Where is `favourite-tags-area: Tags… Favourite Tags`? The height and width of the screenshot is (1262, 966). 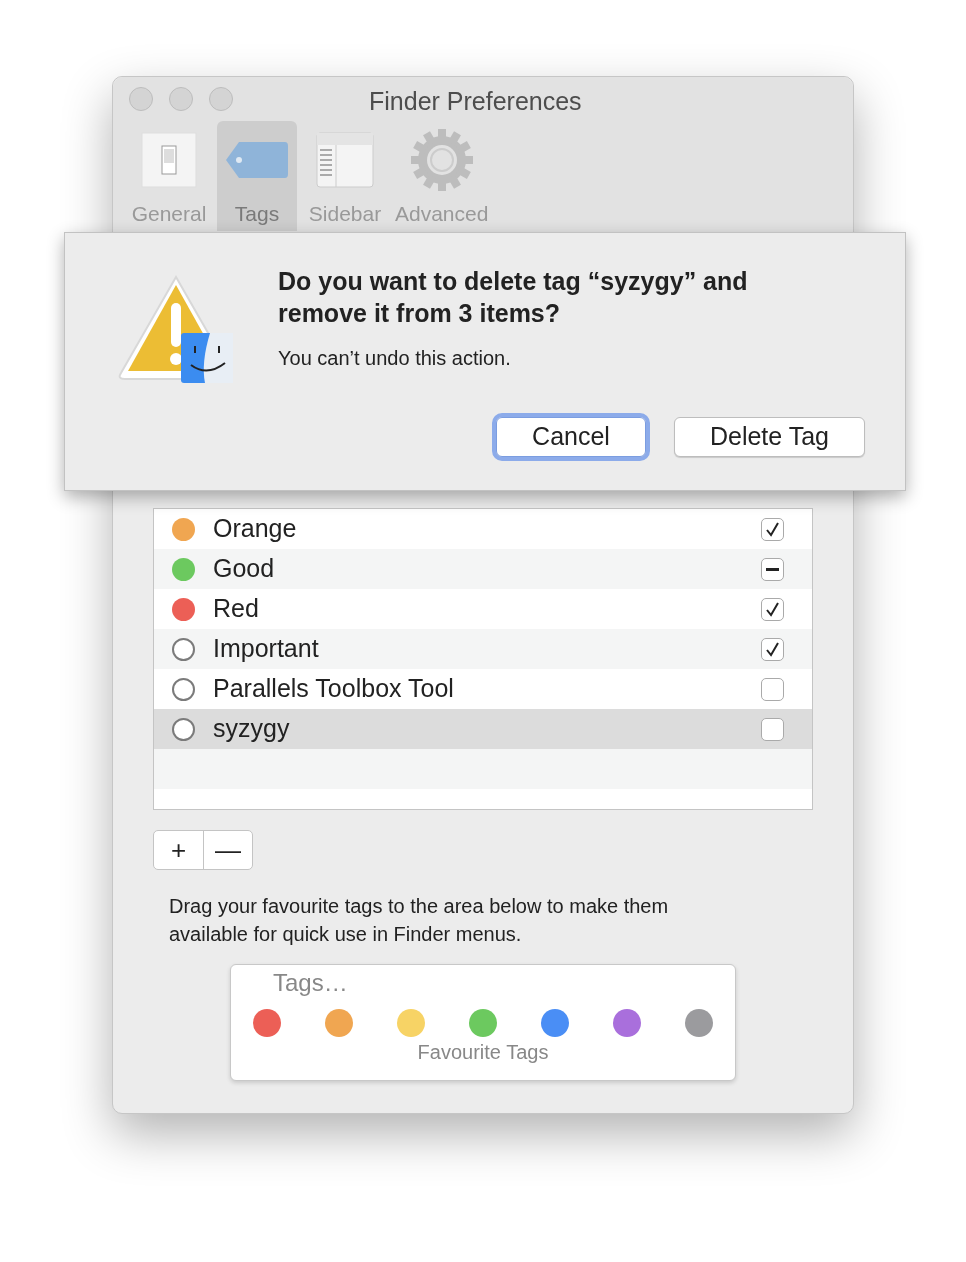 favourite-tags-area: Tags… Favourite Tags is located at coordinates (483, 1022).